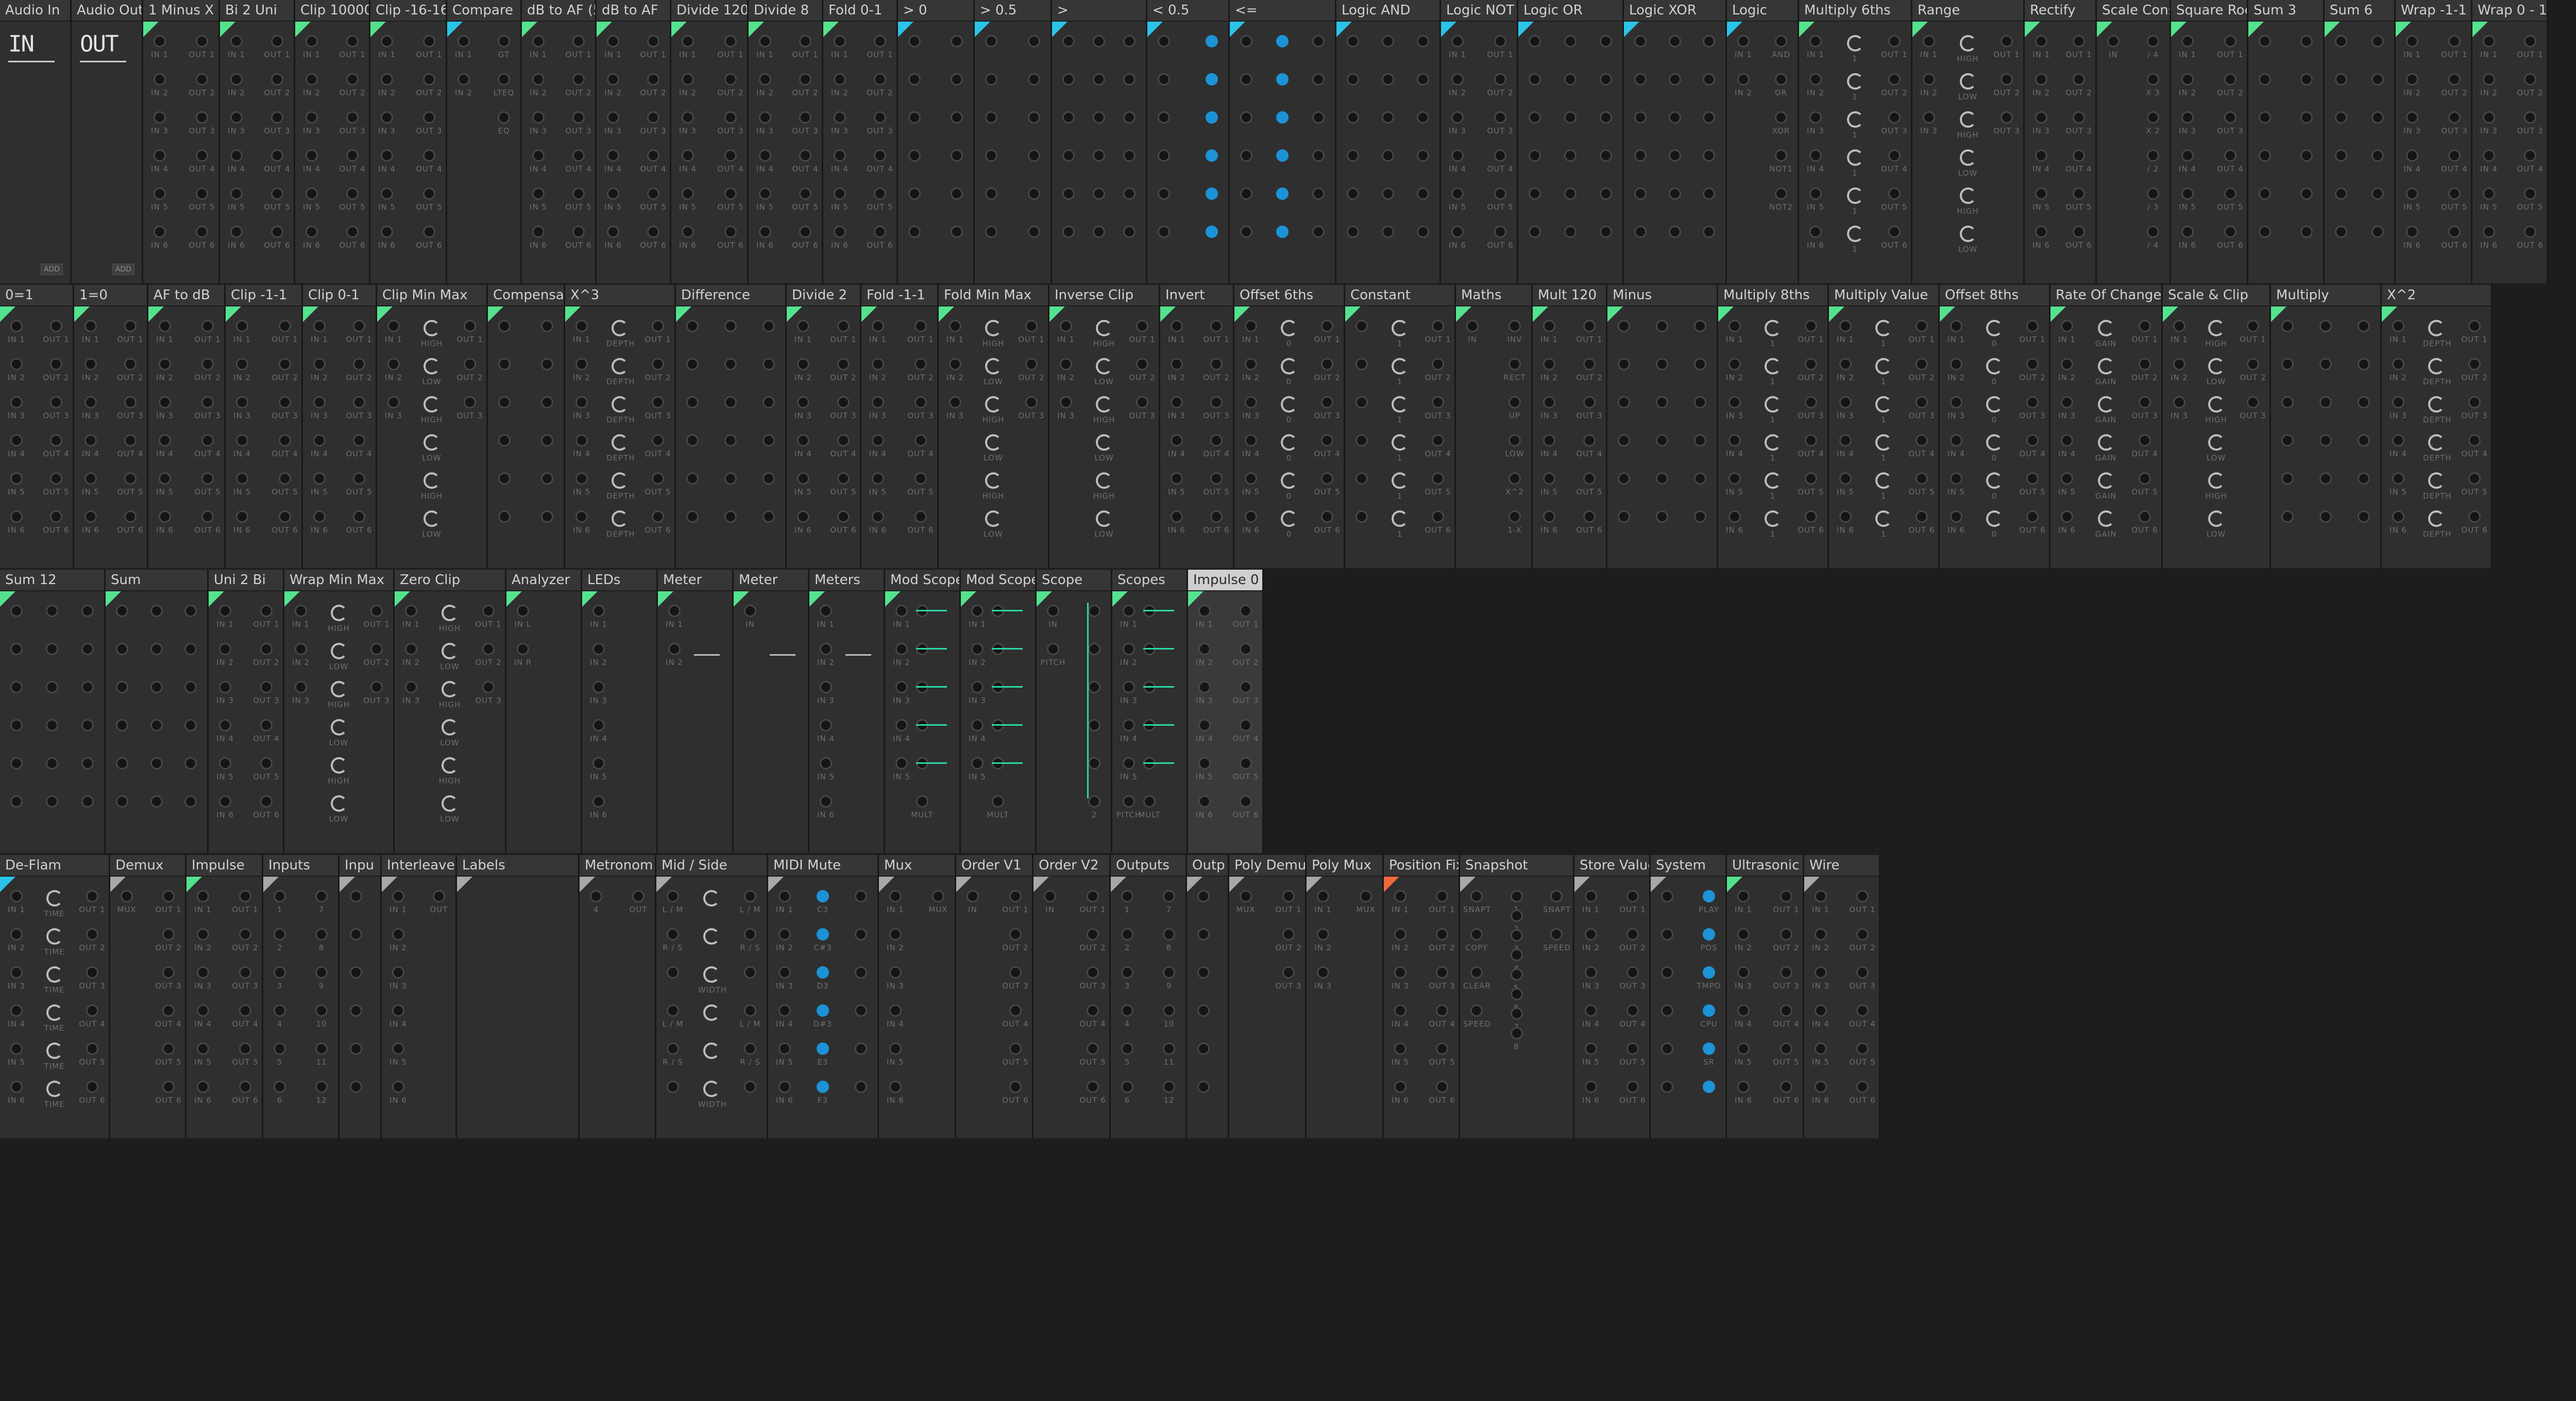 This screenshot has width=2576, height=1401. Describe the element at coordinates (1476, 1021) in the screenshot. I see `port: SPEED` at that location.